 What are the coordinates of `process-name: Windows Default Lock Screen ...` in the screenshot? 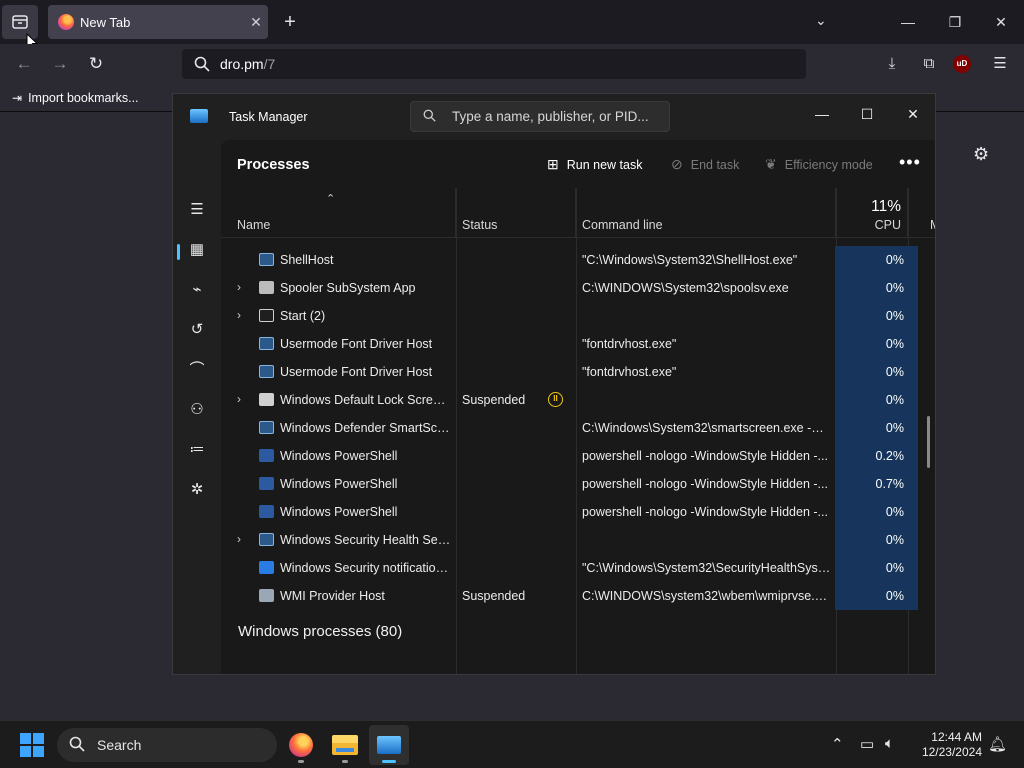 It's located at (366, 400).